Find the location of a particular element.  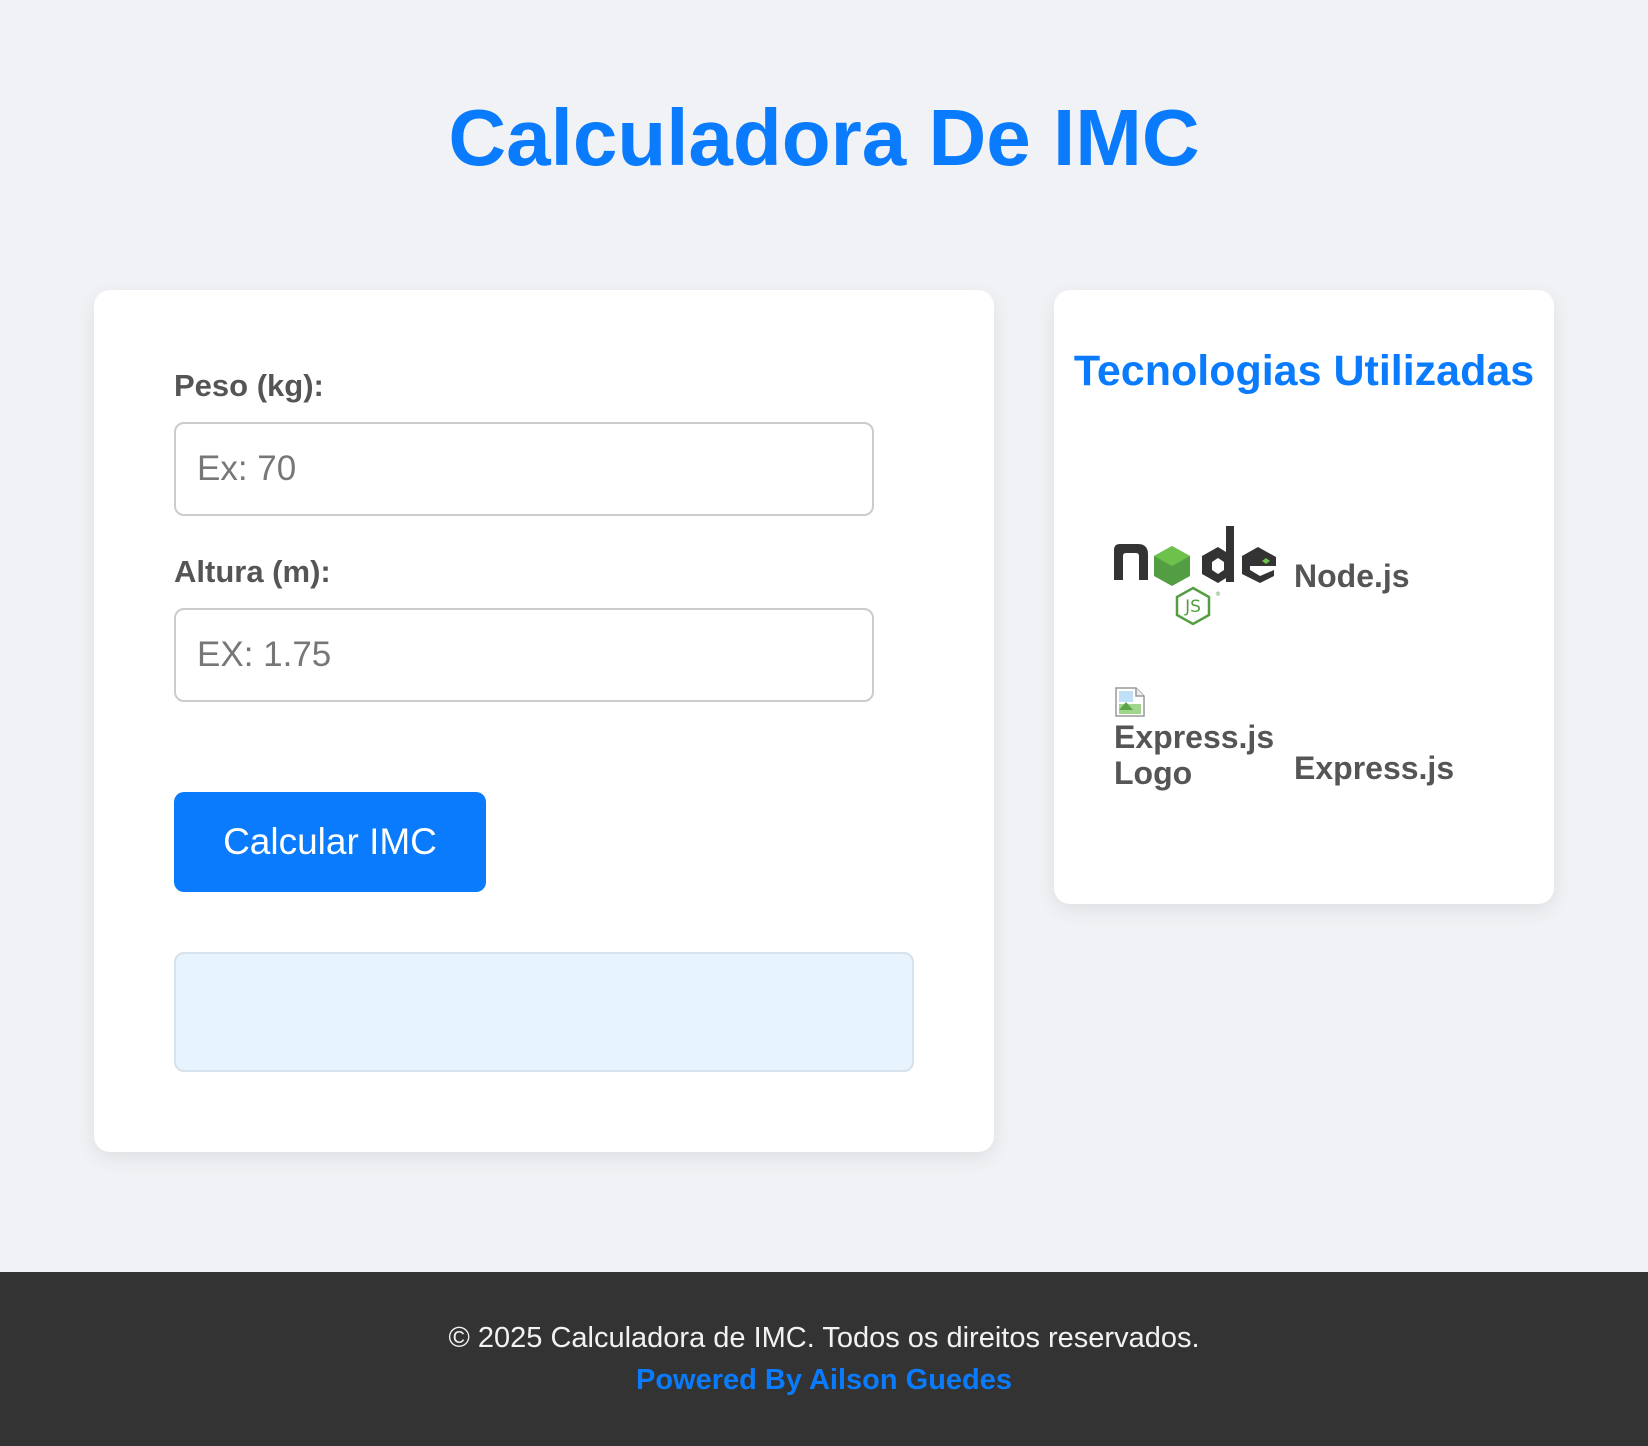

tech-name-nodejs: Node.js is located at coordinates (1352, 576).